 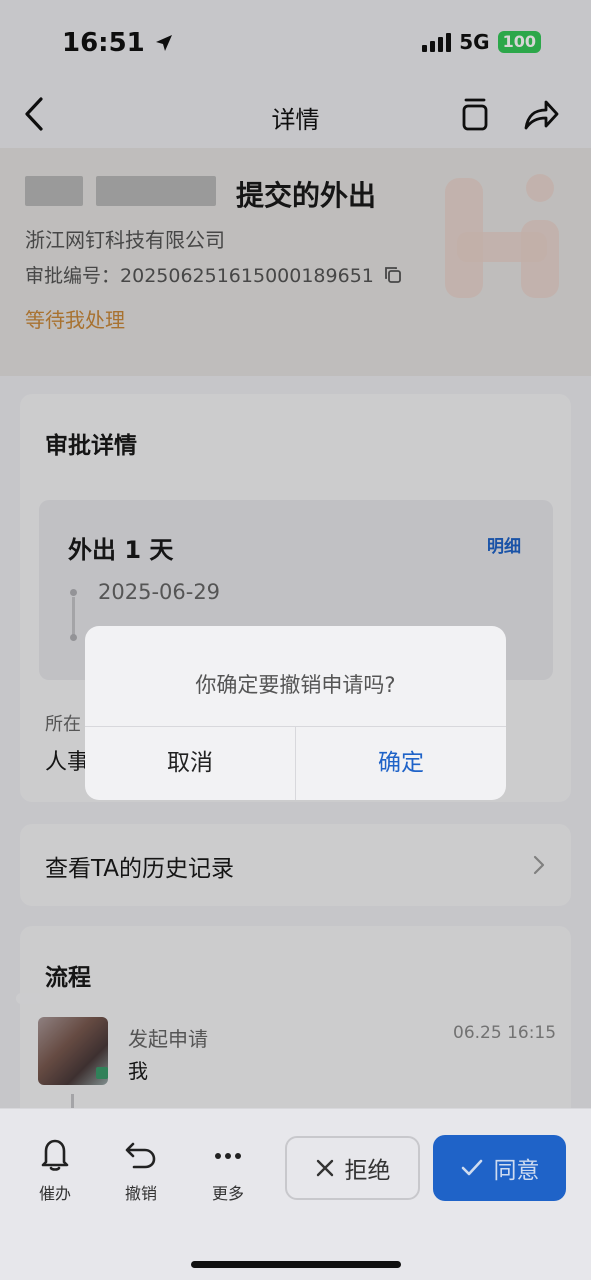 I want to click on agree-button: 同意, so click(x=499, y=1168).